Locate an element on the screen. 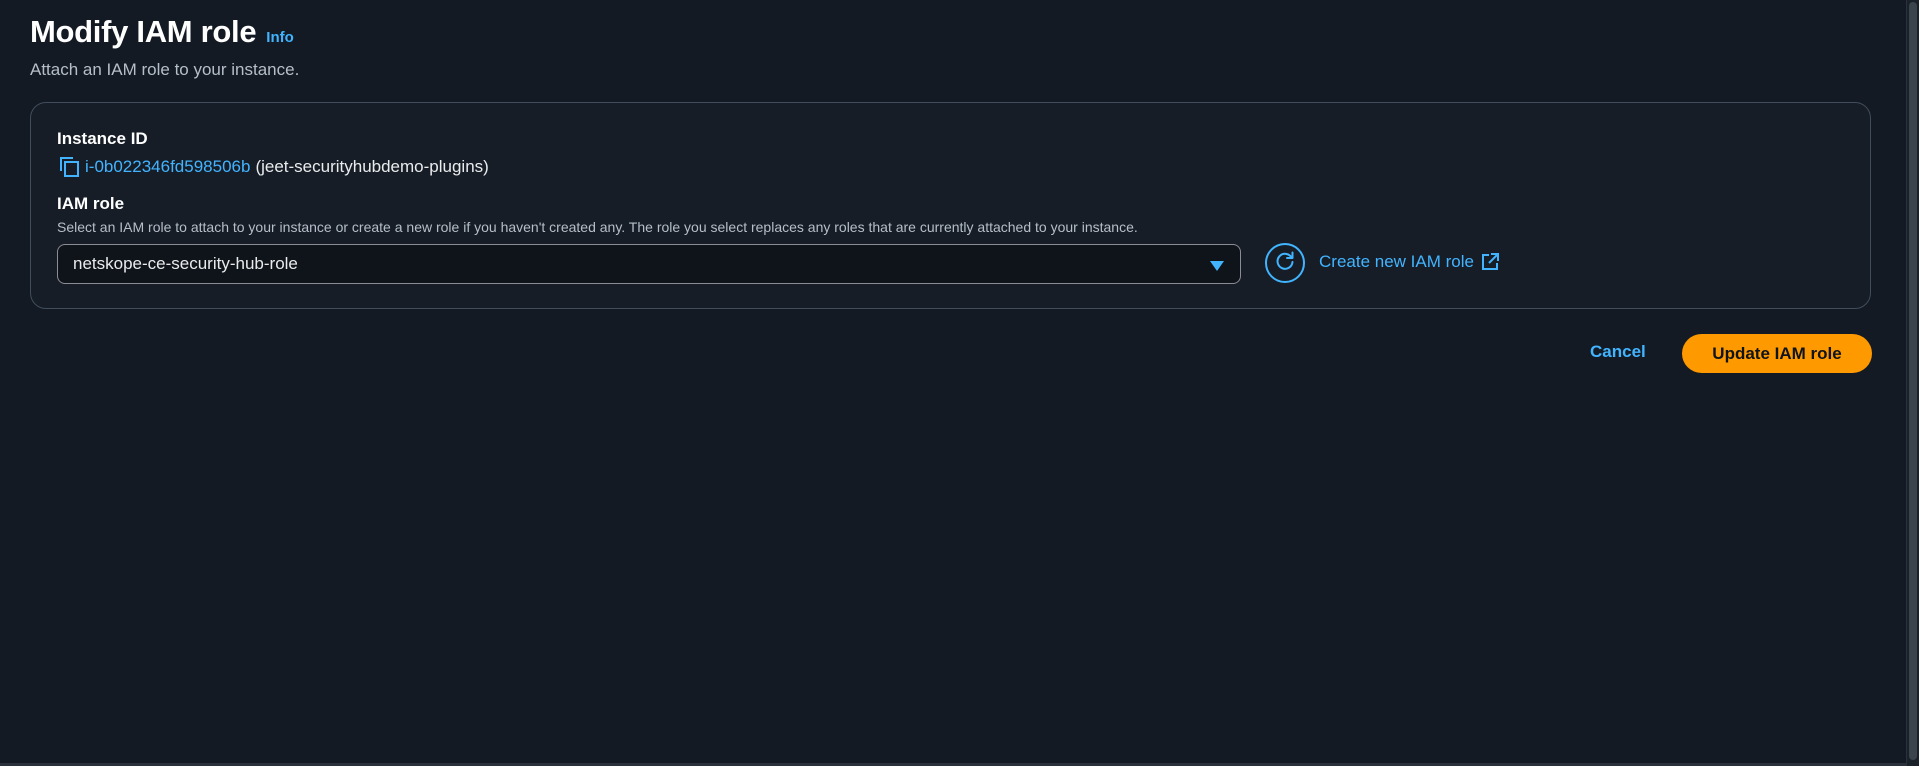  copy-icon is located at coordinates (69, 167).